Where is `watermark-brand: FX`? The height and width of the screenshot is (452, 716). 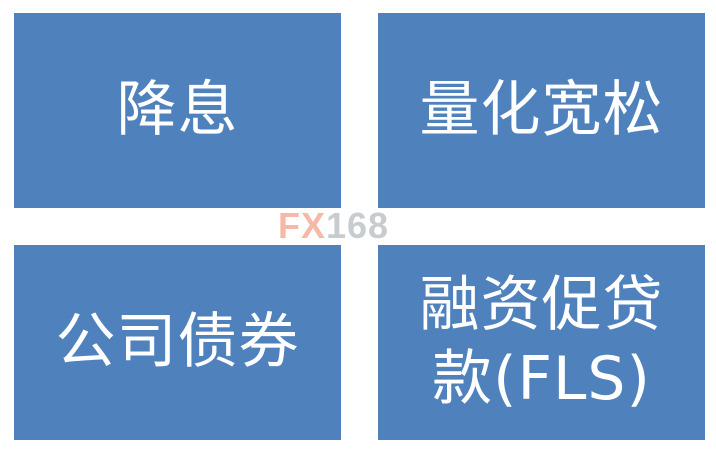
watermark-brand: FX is located at coordinates (302, 225).